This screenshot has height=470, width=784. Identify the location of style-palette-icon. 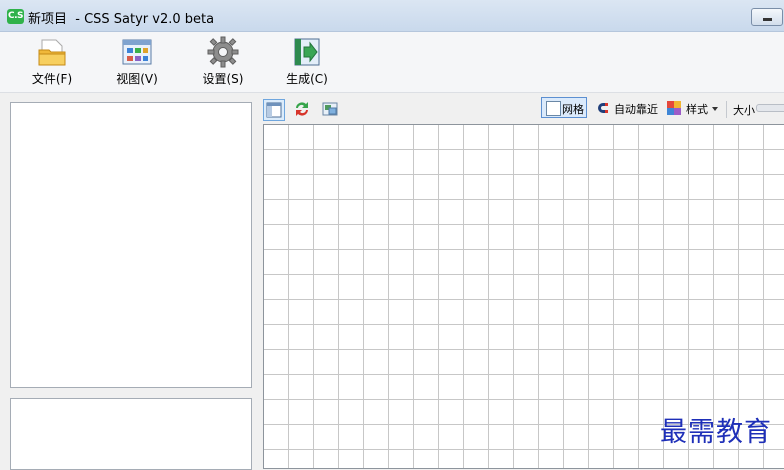
(674, 108).